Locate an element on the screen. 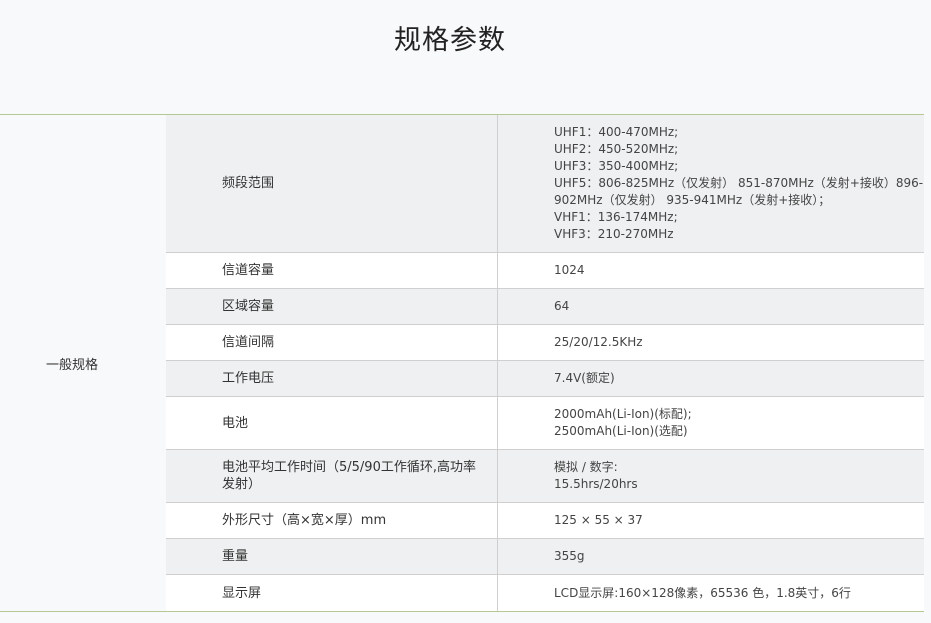 The image size is (931, 623). value-line: UHF2：450-520MHz; is located at coordinates (616, 149).